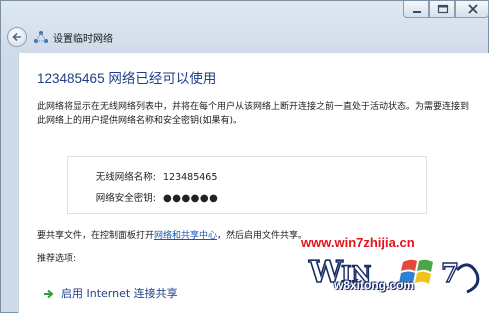  Describe the element at coordinates (119, 293) in the screenshot. I see `enable-ics-label: 启用 Internet 连接共享` at that location.